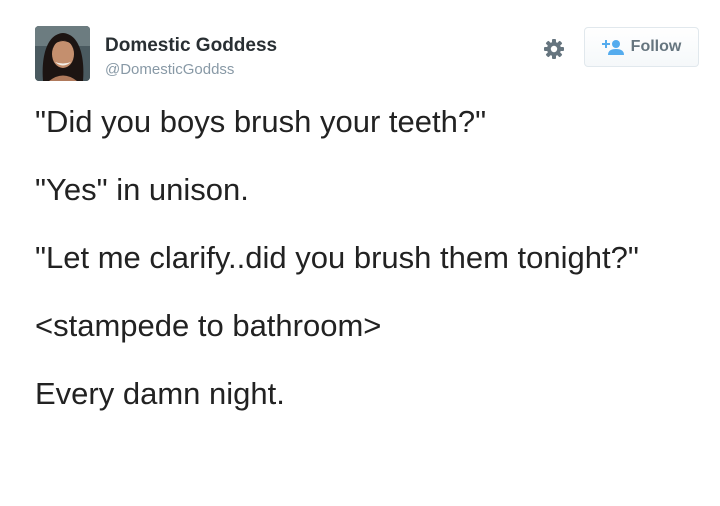 The width and height of the screenshot is (720, 506). What do you see at coordinates (612, 47) in the screenshot?
I see `add-user-icon` at bounding box center [612, 47].